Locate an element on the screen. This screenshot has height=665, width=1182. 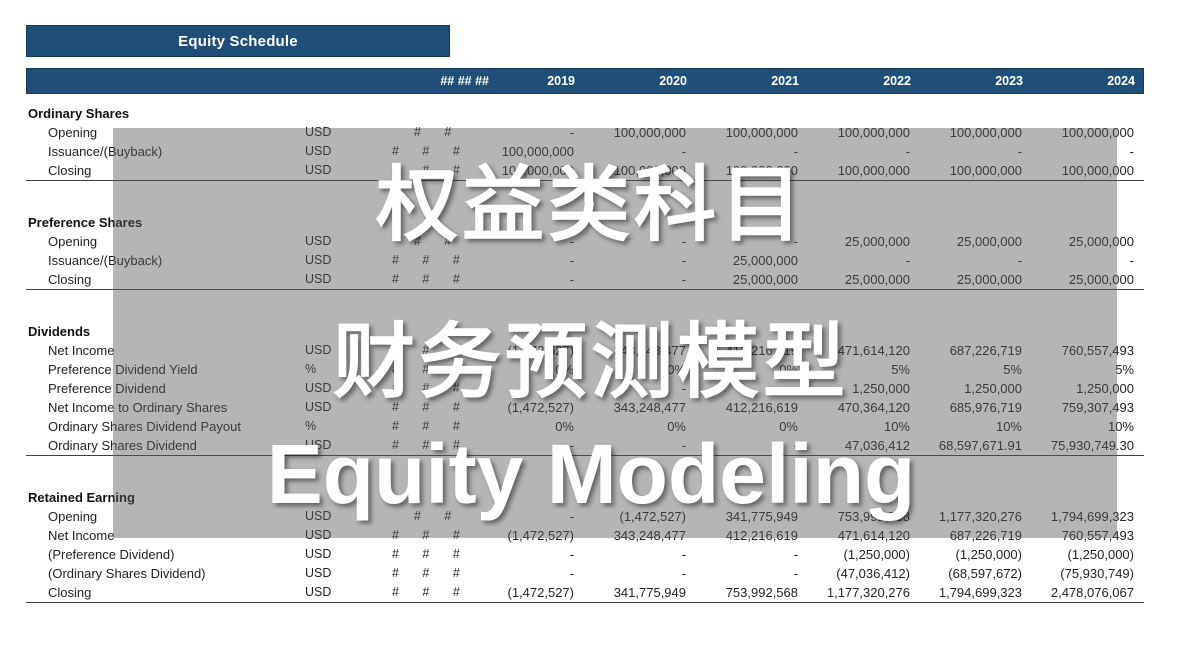
row-label: Closing is located at coordinates (70, 592).